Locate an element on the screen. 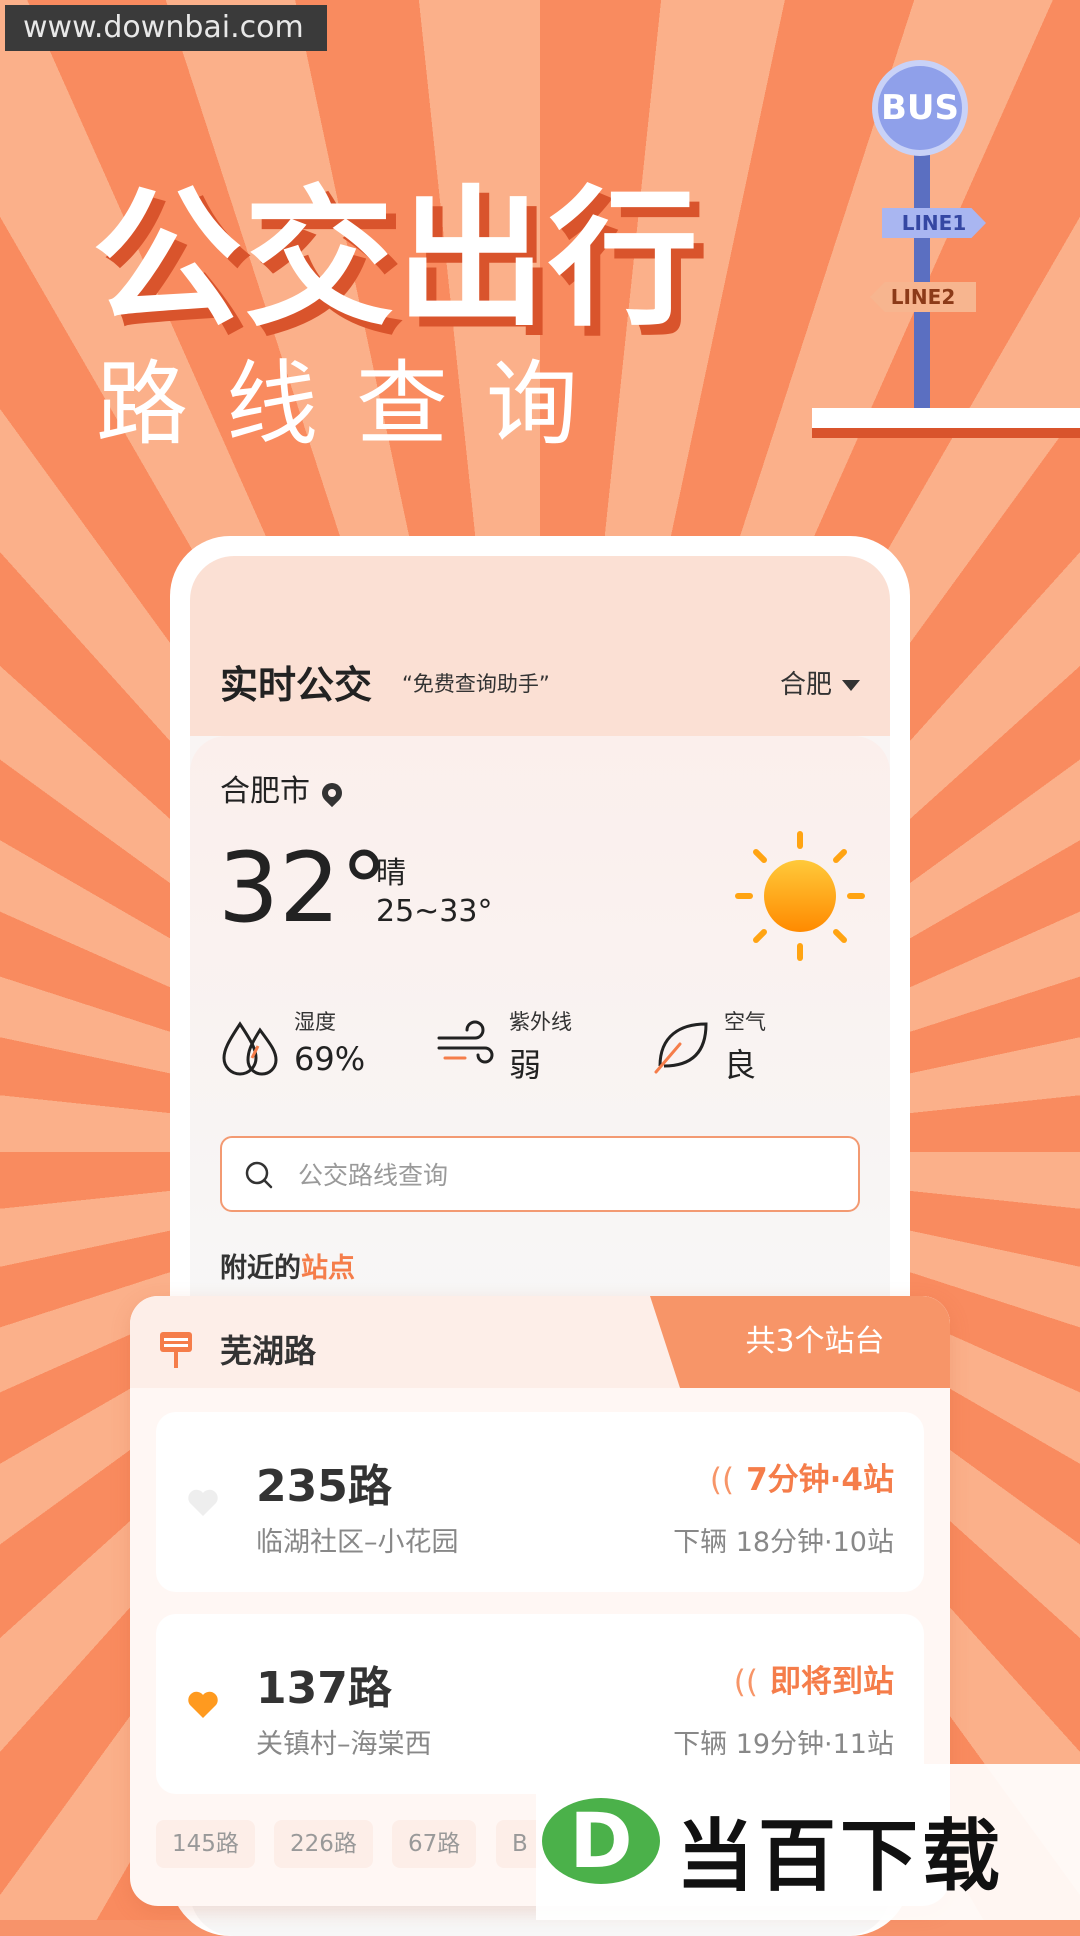 The height and width of the screenshot is (1936, 1080). location: 合肥市 is located at coordinates (283, 788).